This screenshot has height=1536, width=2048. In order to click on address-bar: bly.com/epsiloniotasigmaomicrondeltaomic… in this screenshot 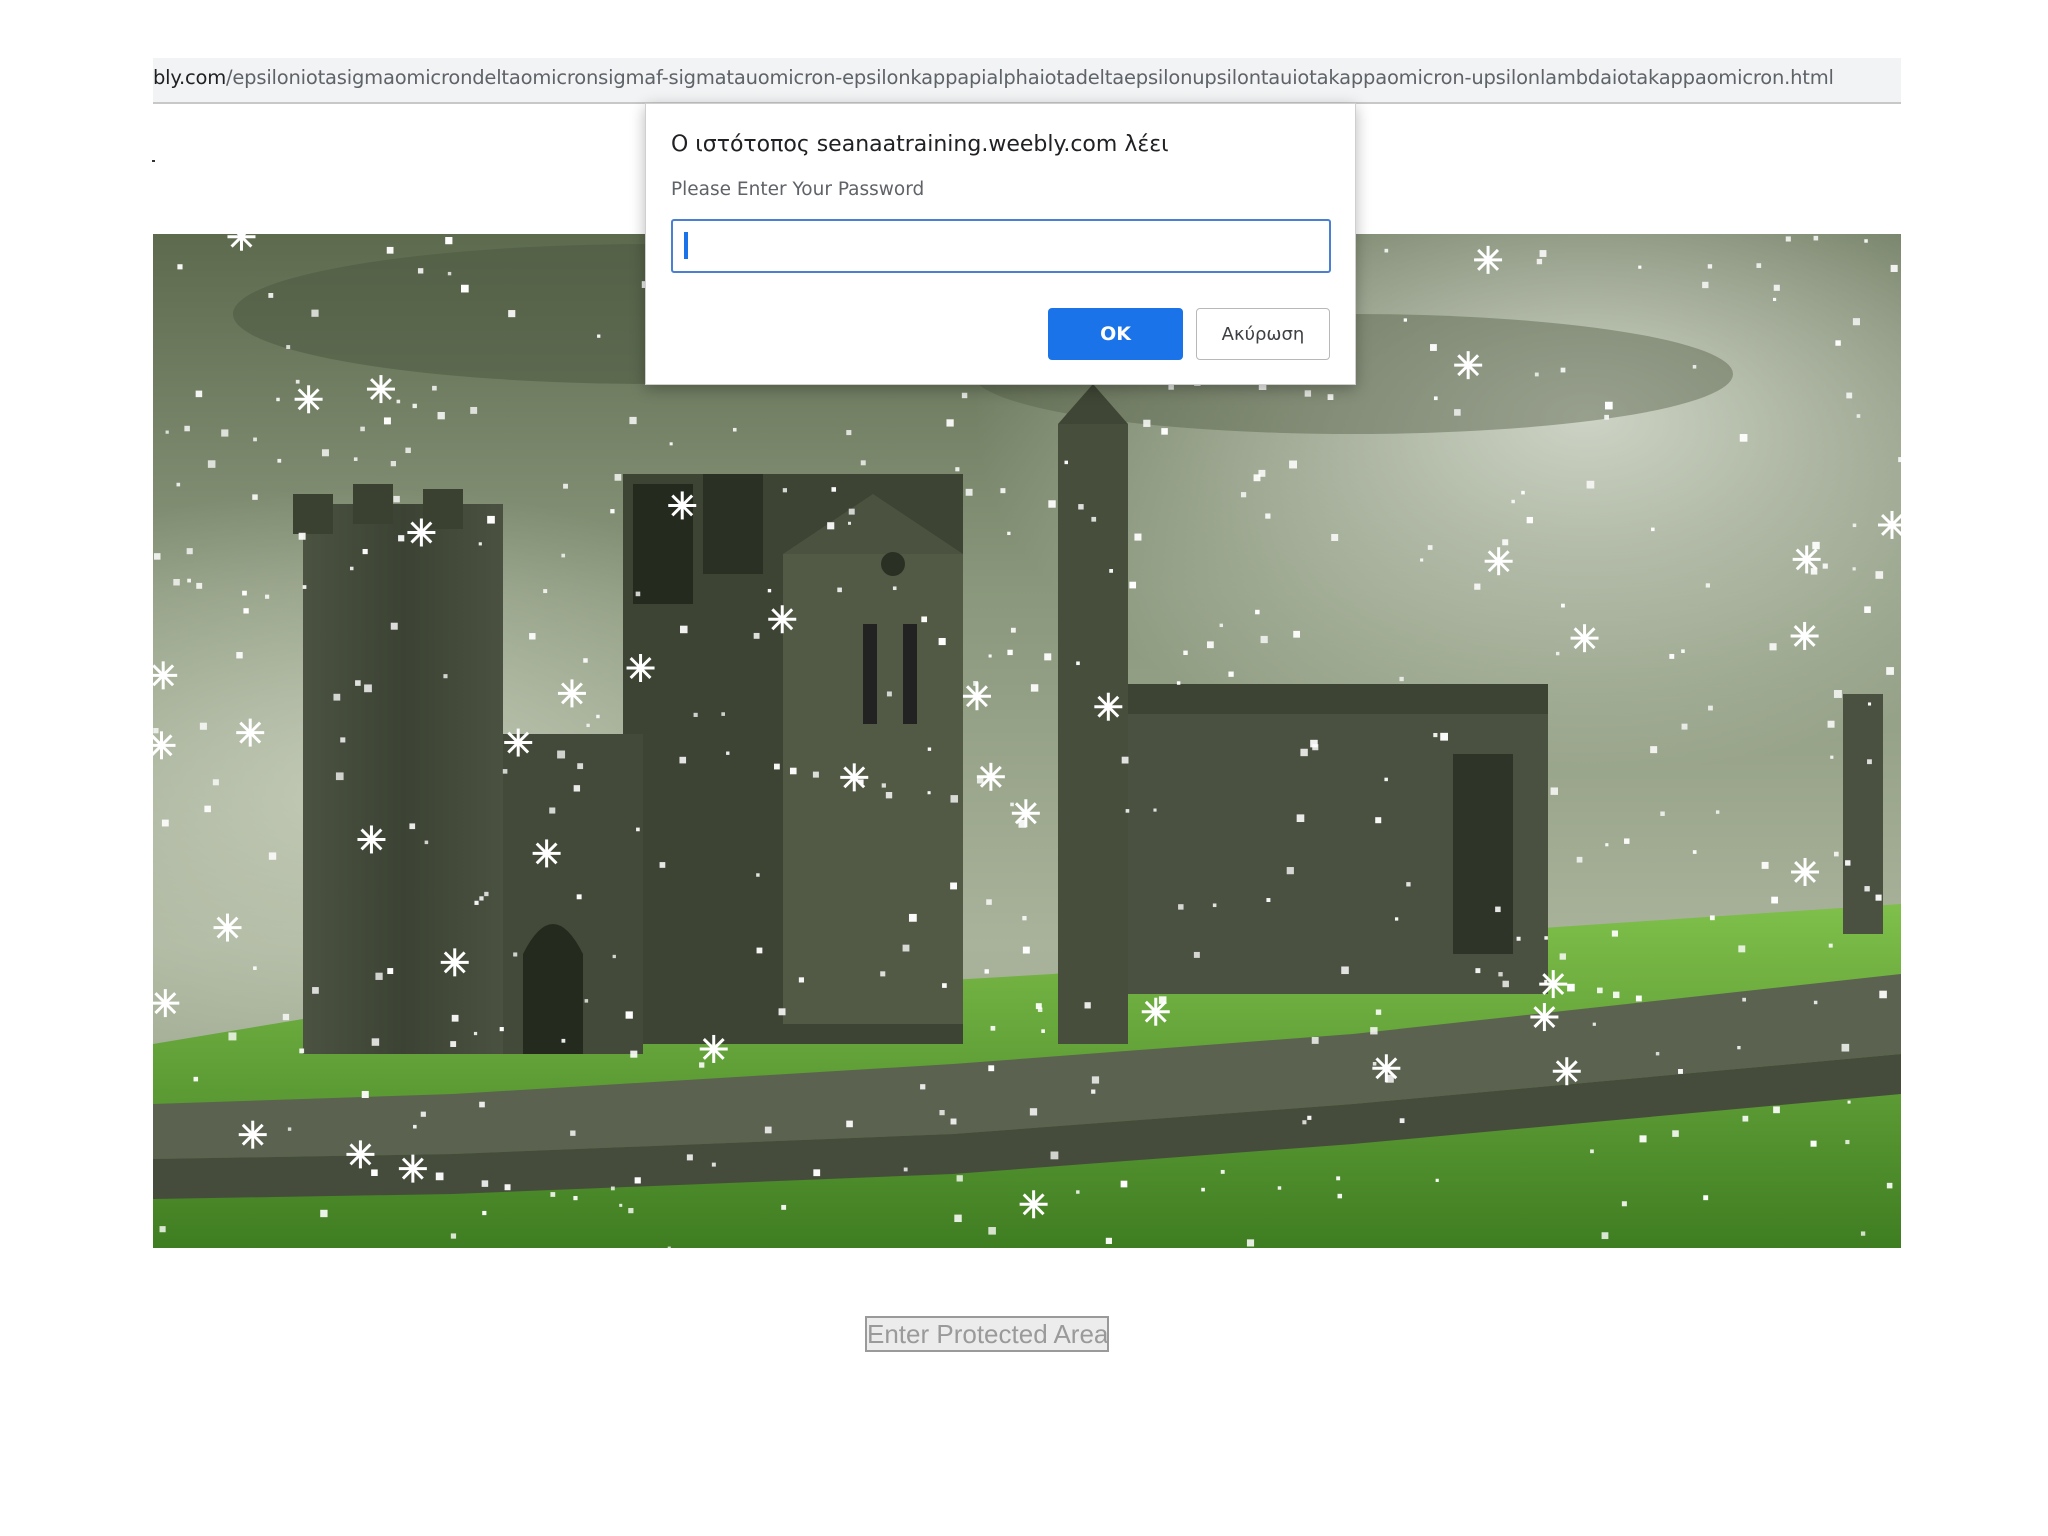, I will do `click(1027, 81)`.